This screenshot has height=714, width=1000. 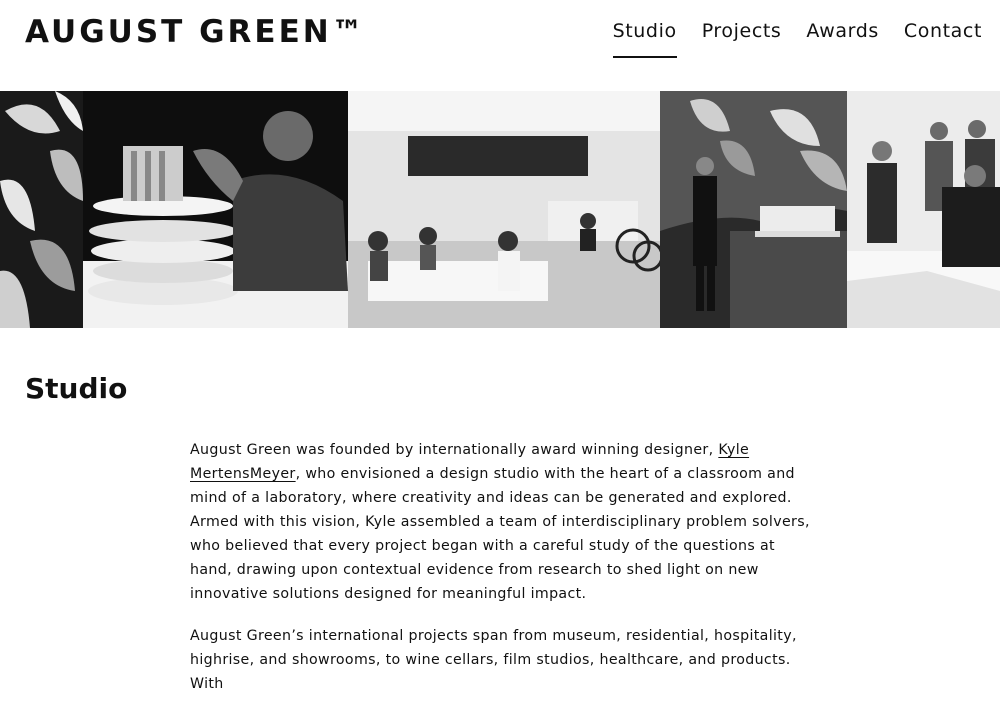 I want to click on photo-team-meeting, so click(x=923, y=209).